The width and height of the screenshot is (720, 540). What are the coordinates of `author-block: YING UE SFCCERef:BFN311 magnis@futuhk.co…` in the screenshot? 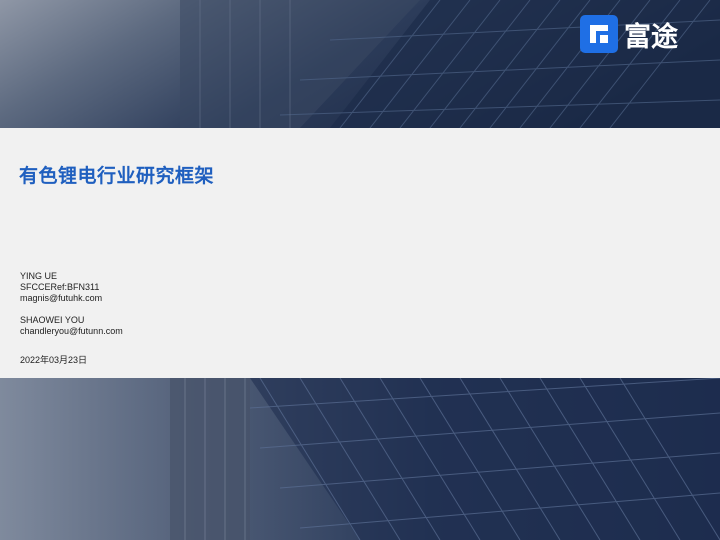 It's located at (71, 304).